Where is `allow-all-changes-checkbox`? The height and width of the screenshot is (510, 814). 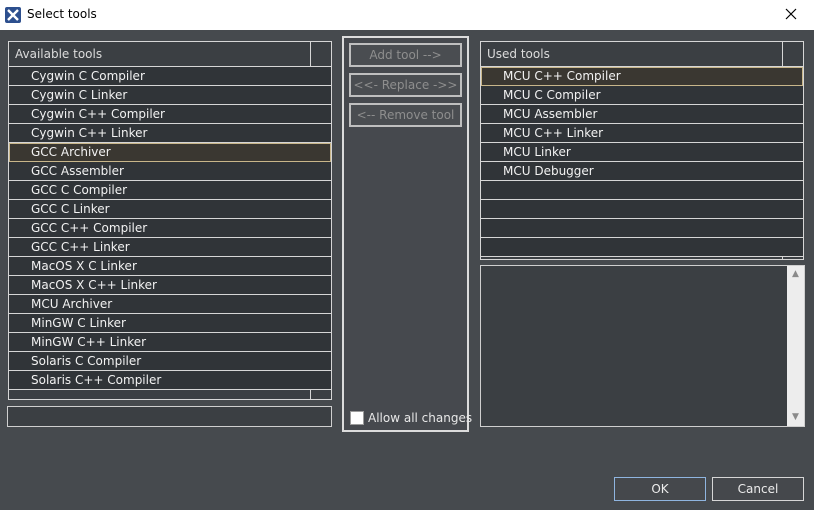
allow-all-changes-checkbox is located at coordinates (357, 418).